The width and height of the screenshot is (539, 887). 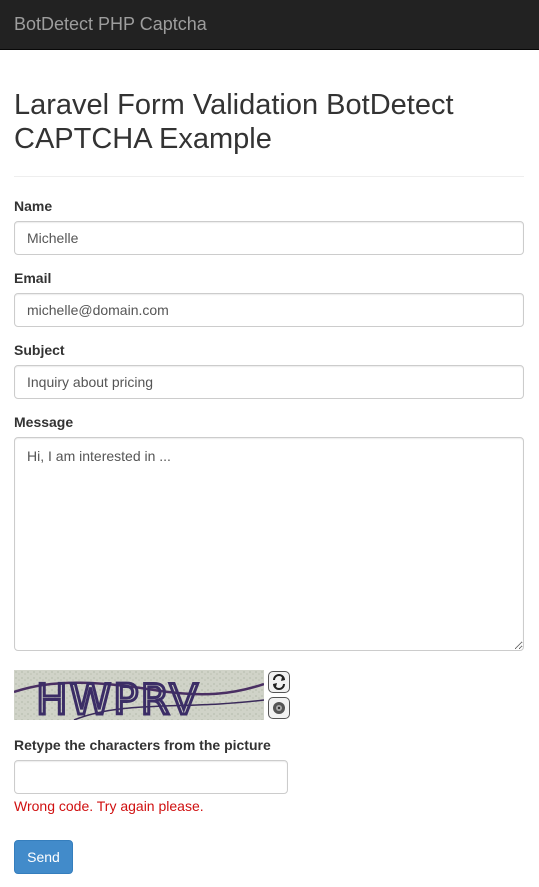 What do you see at coordinates (33, 206) in the screenshot?
I see `name-label: Name` at bounding box center [33, 206].